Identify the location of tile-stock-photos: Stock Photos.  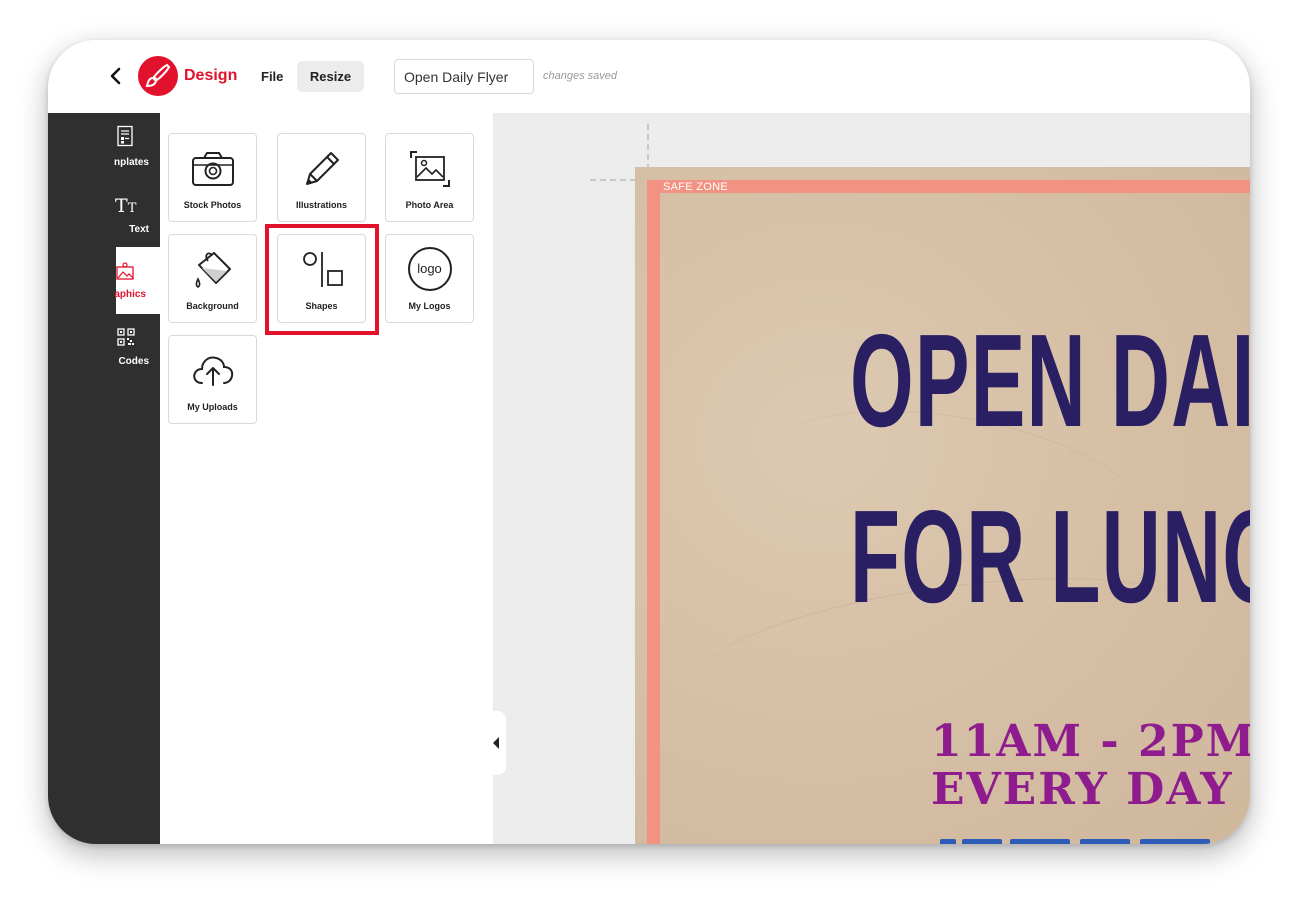
(212, 177).